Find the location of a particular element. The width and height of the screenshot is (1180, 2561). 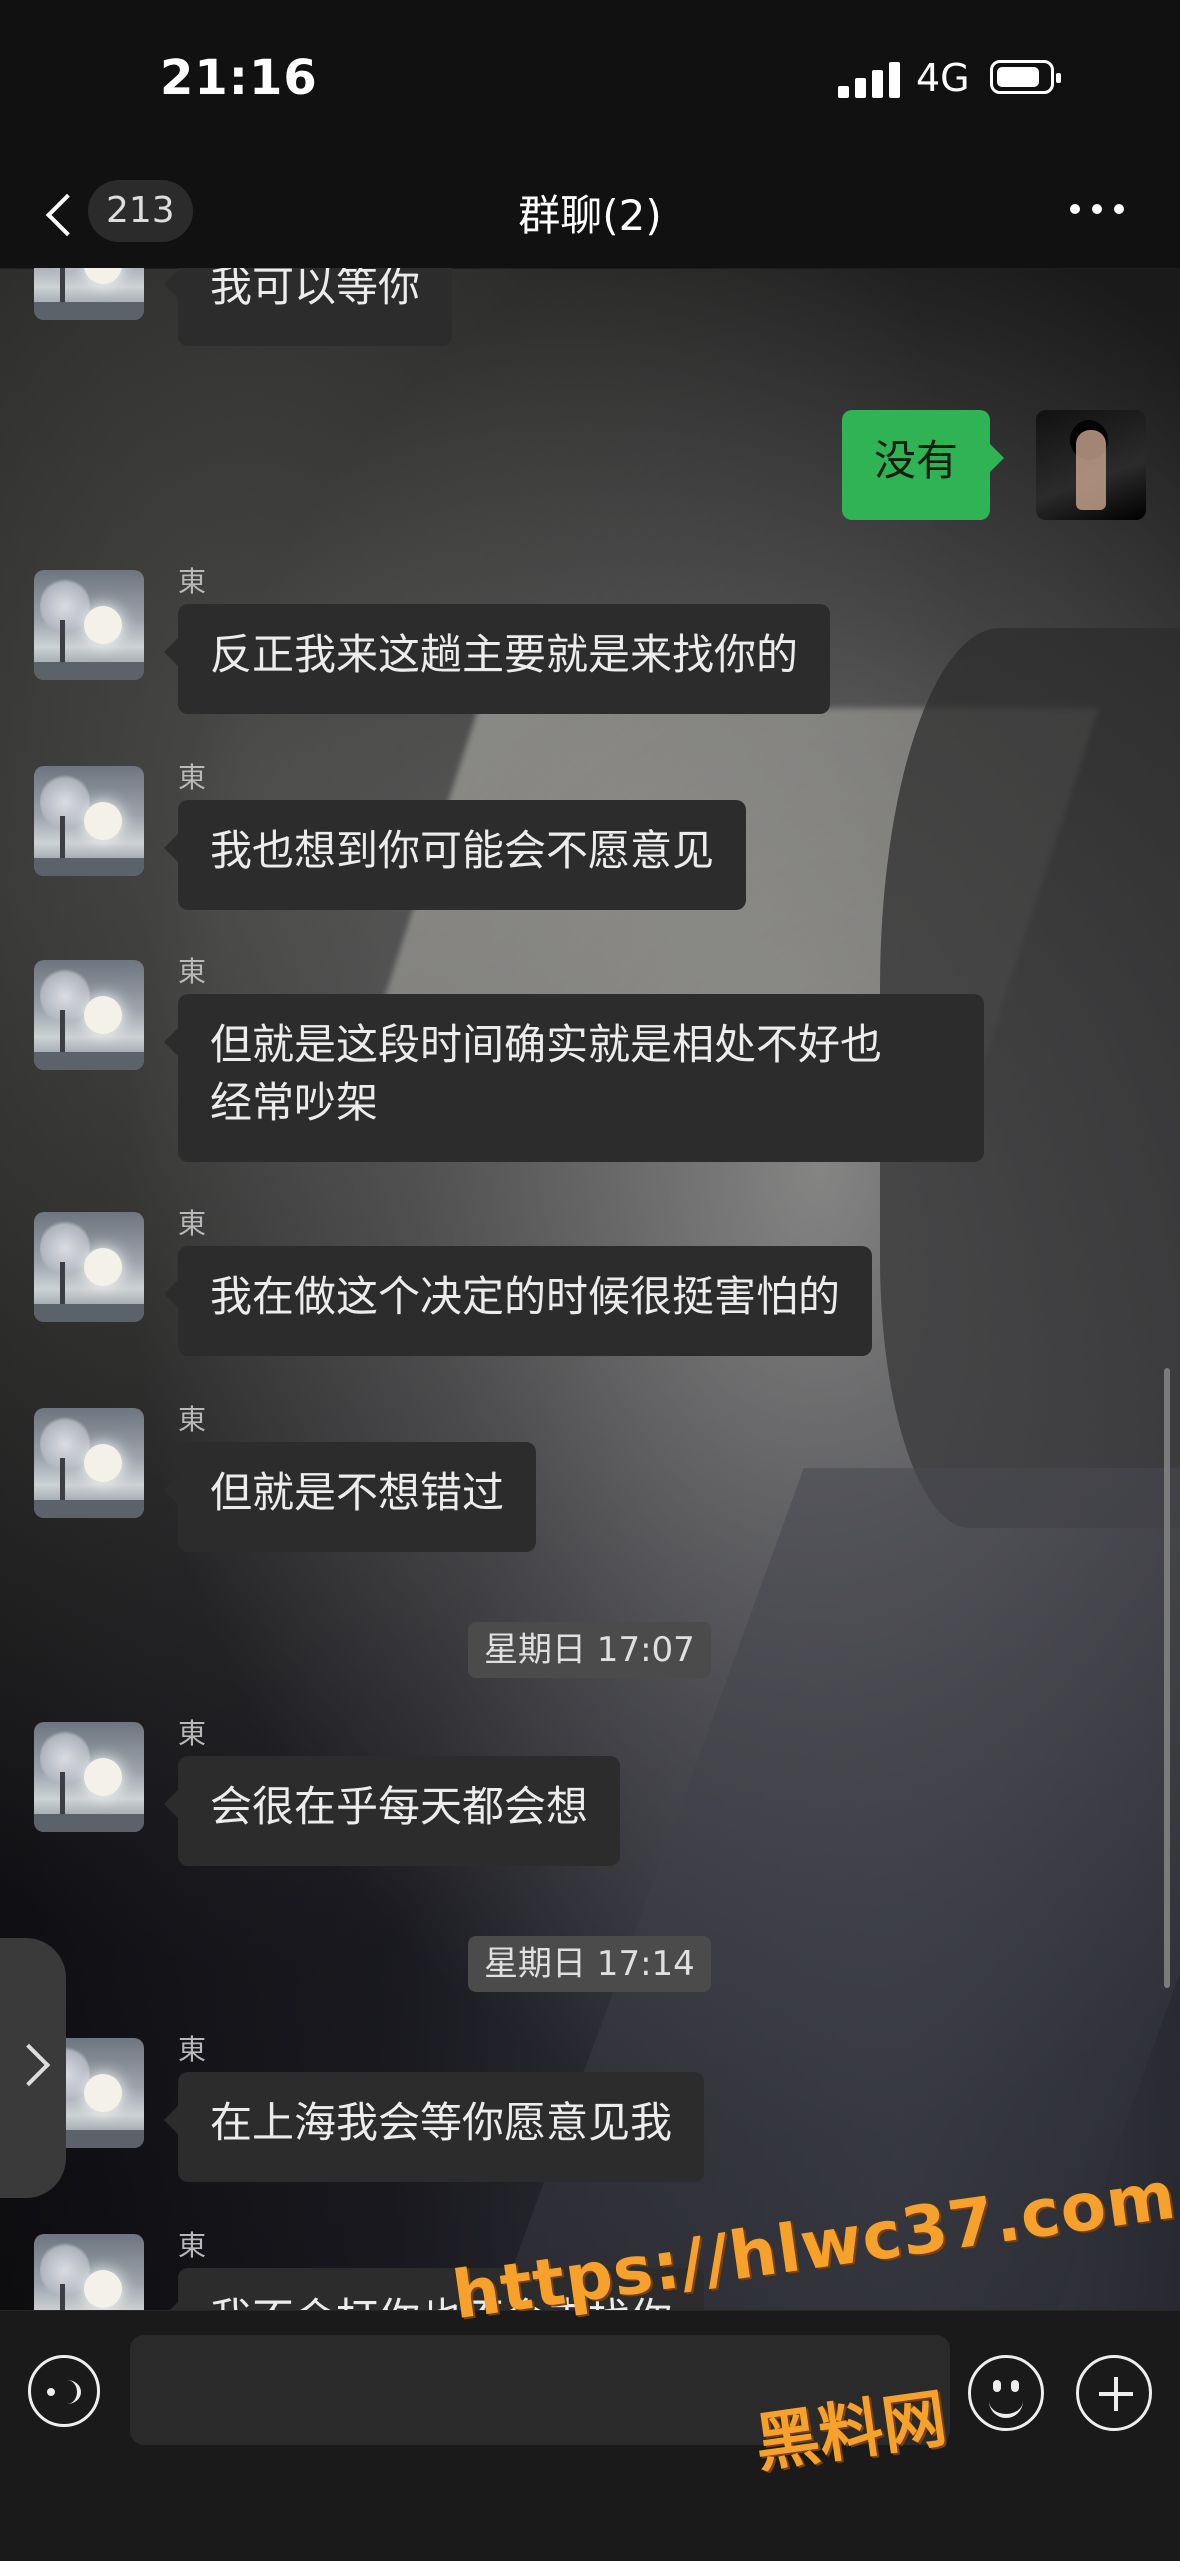

message-bubble: 但就是这段时间确实就是相处不好也 经常吵架 is located at coordinates (574, 1078).